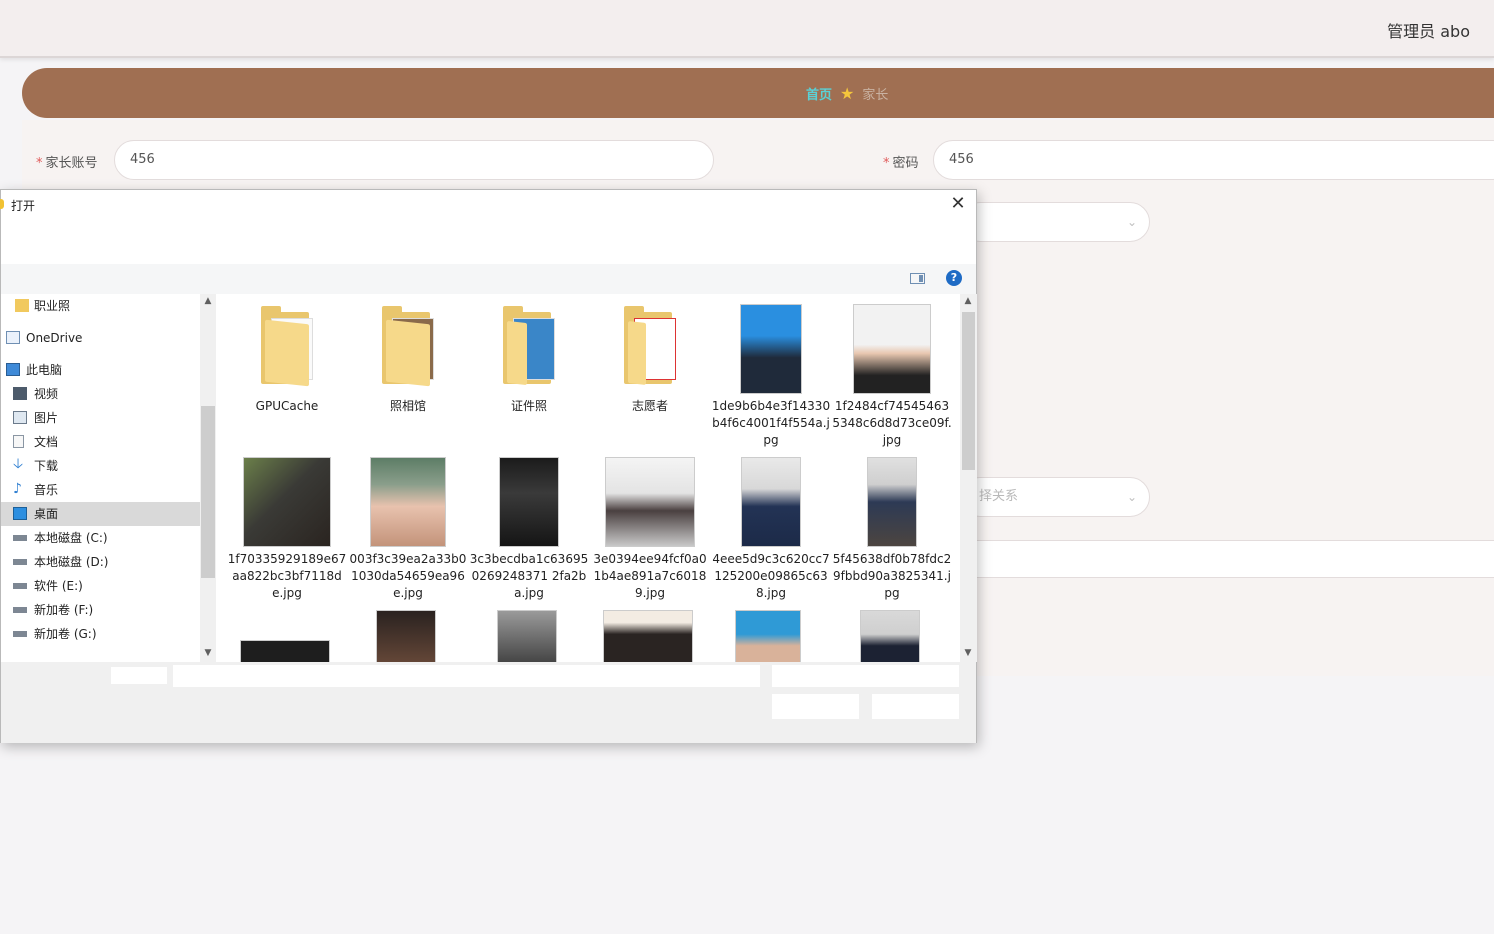  What do you see at coordinates (100, 418) in the screenshot?
I see `nav-item-pictures: 图片` at bounding box center [100, 418].